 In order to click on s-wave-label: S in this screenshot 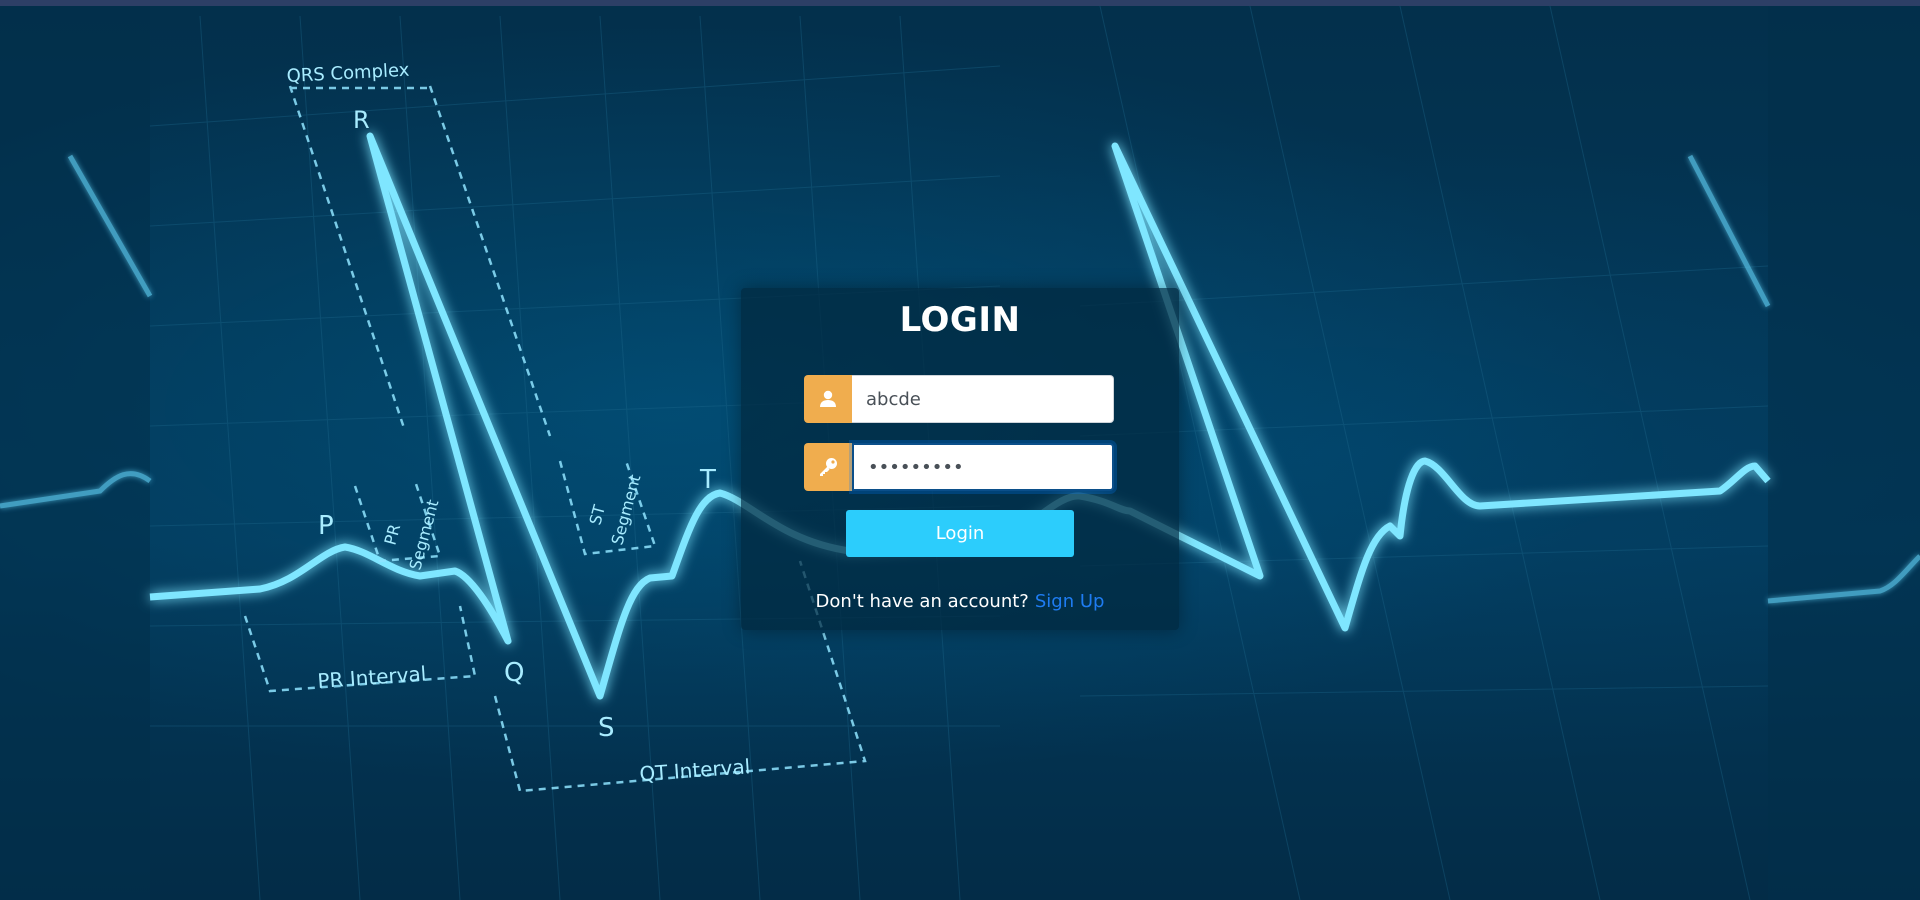, I will do `click(606, 728)`.